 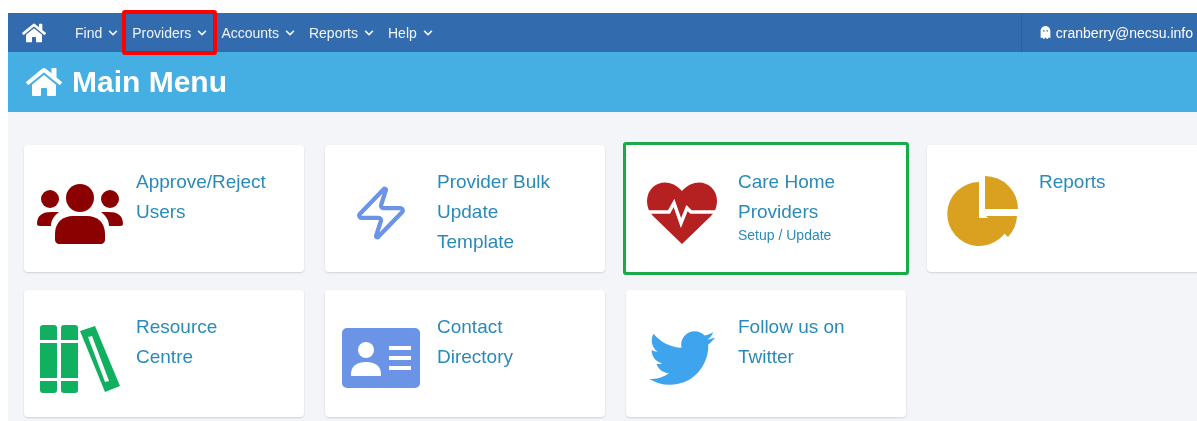 I want to click on menu-tile: Provider Bulk Update Template, so click(x=465, y=208).